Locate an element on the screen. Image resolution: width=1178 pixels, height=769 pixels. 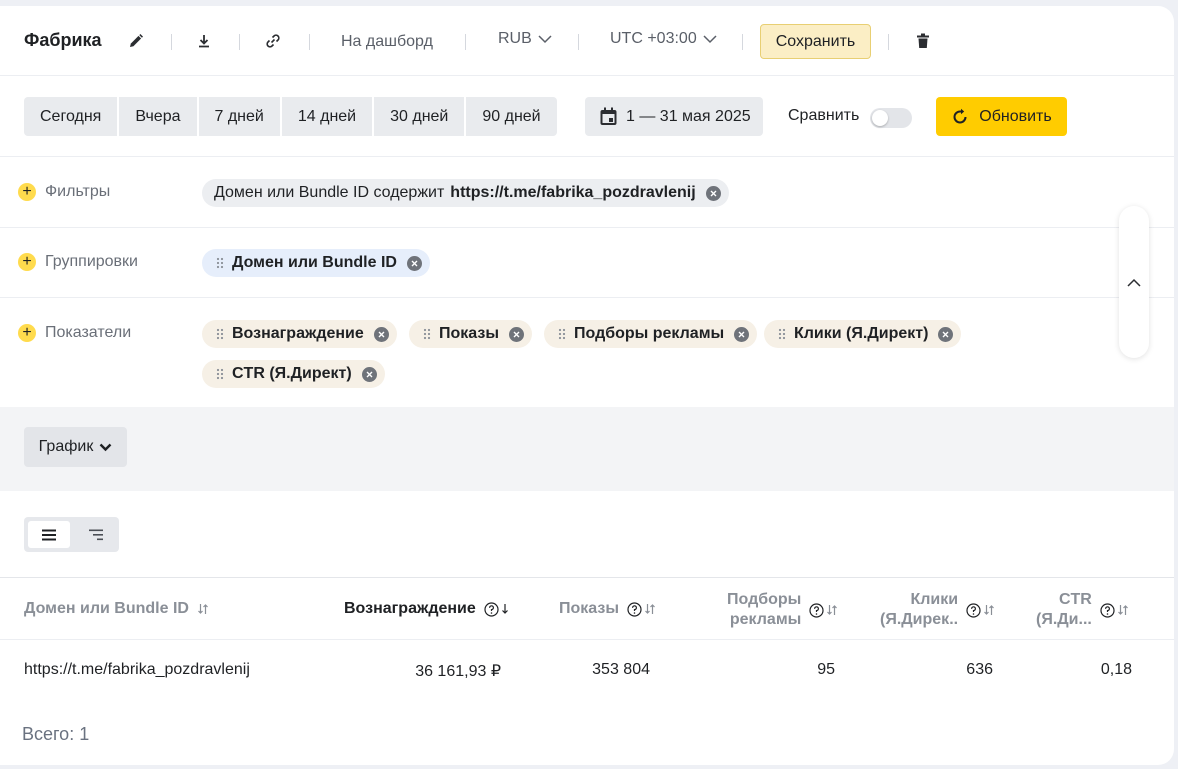
metric-chip-label: Показы is located at coordinates (469, 333).